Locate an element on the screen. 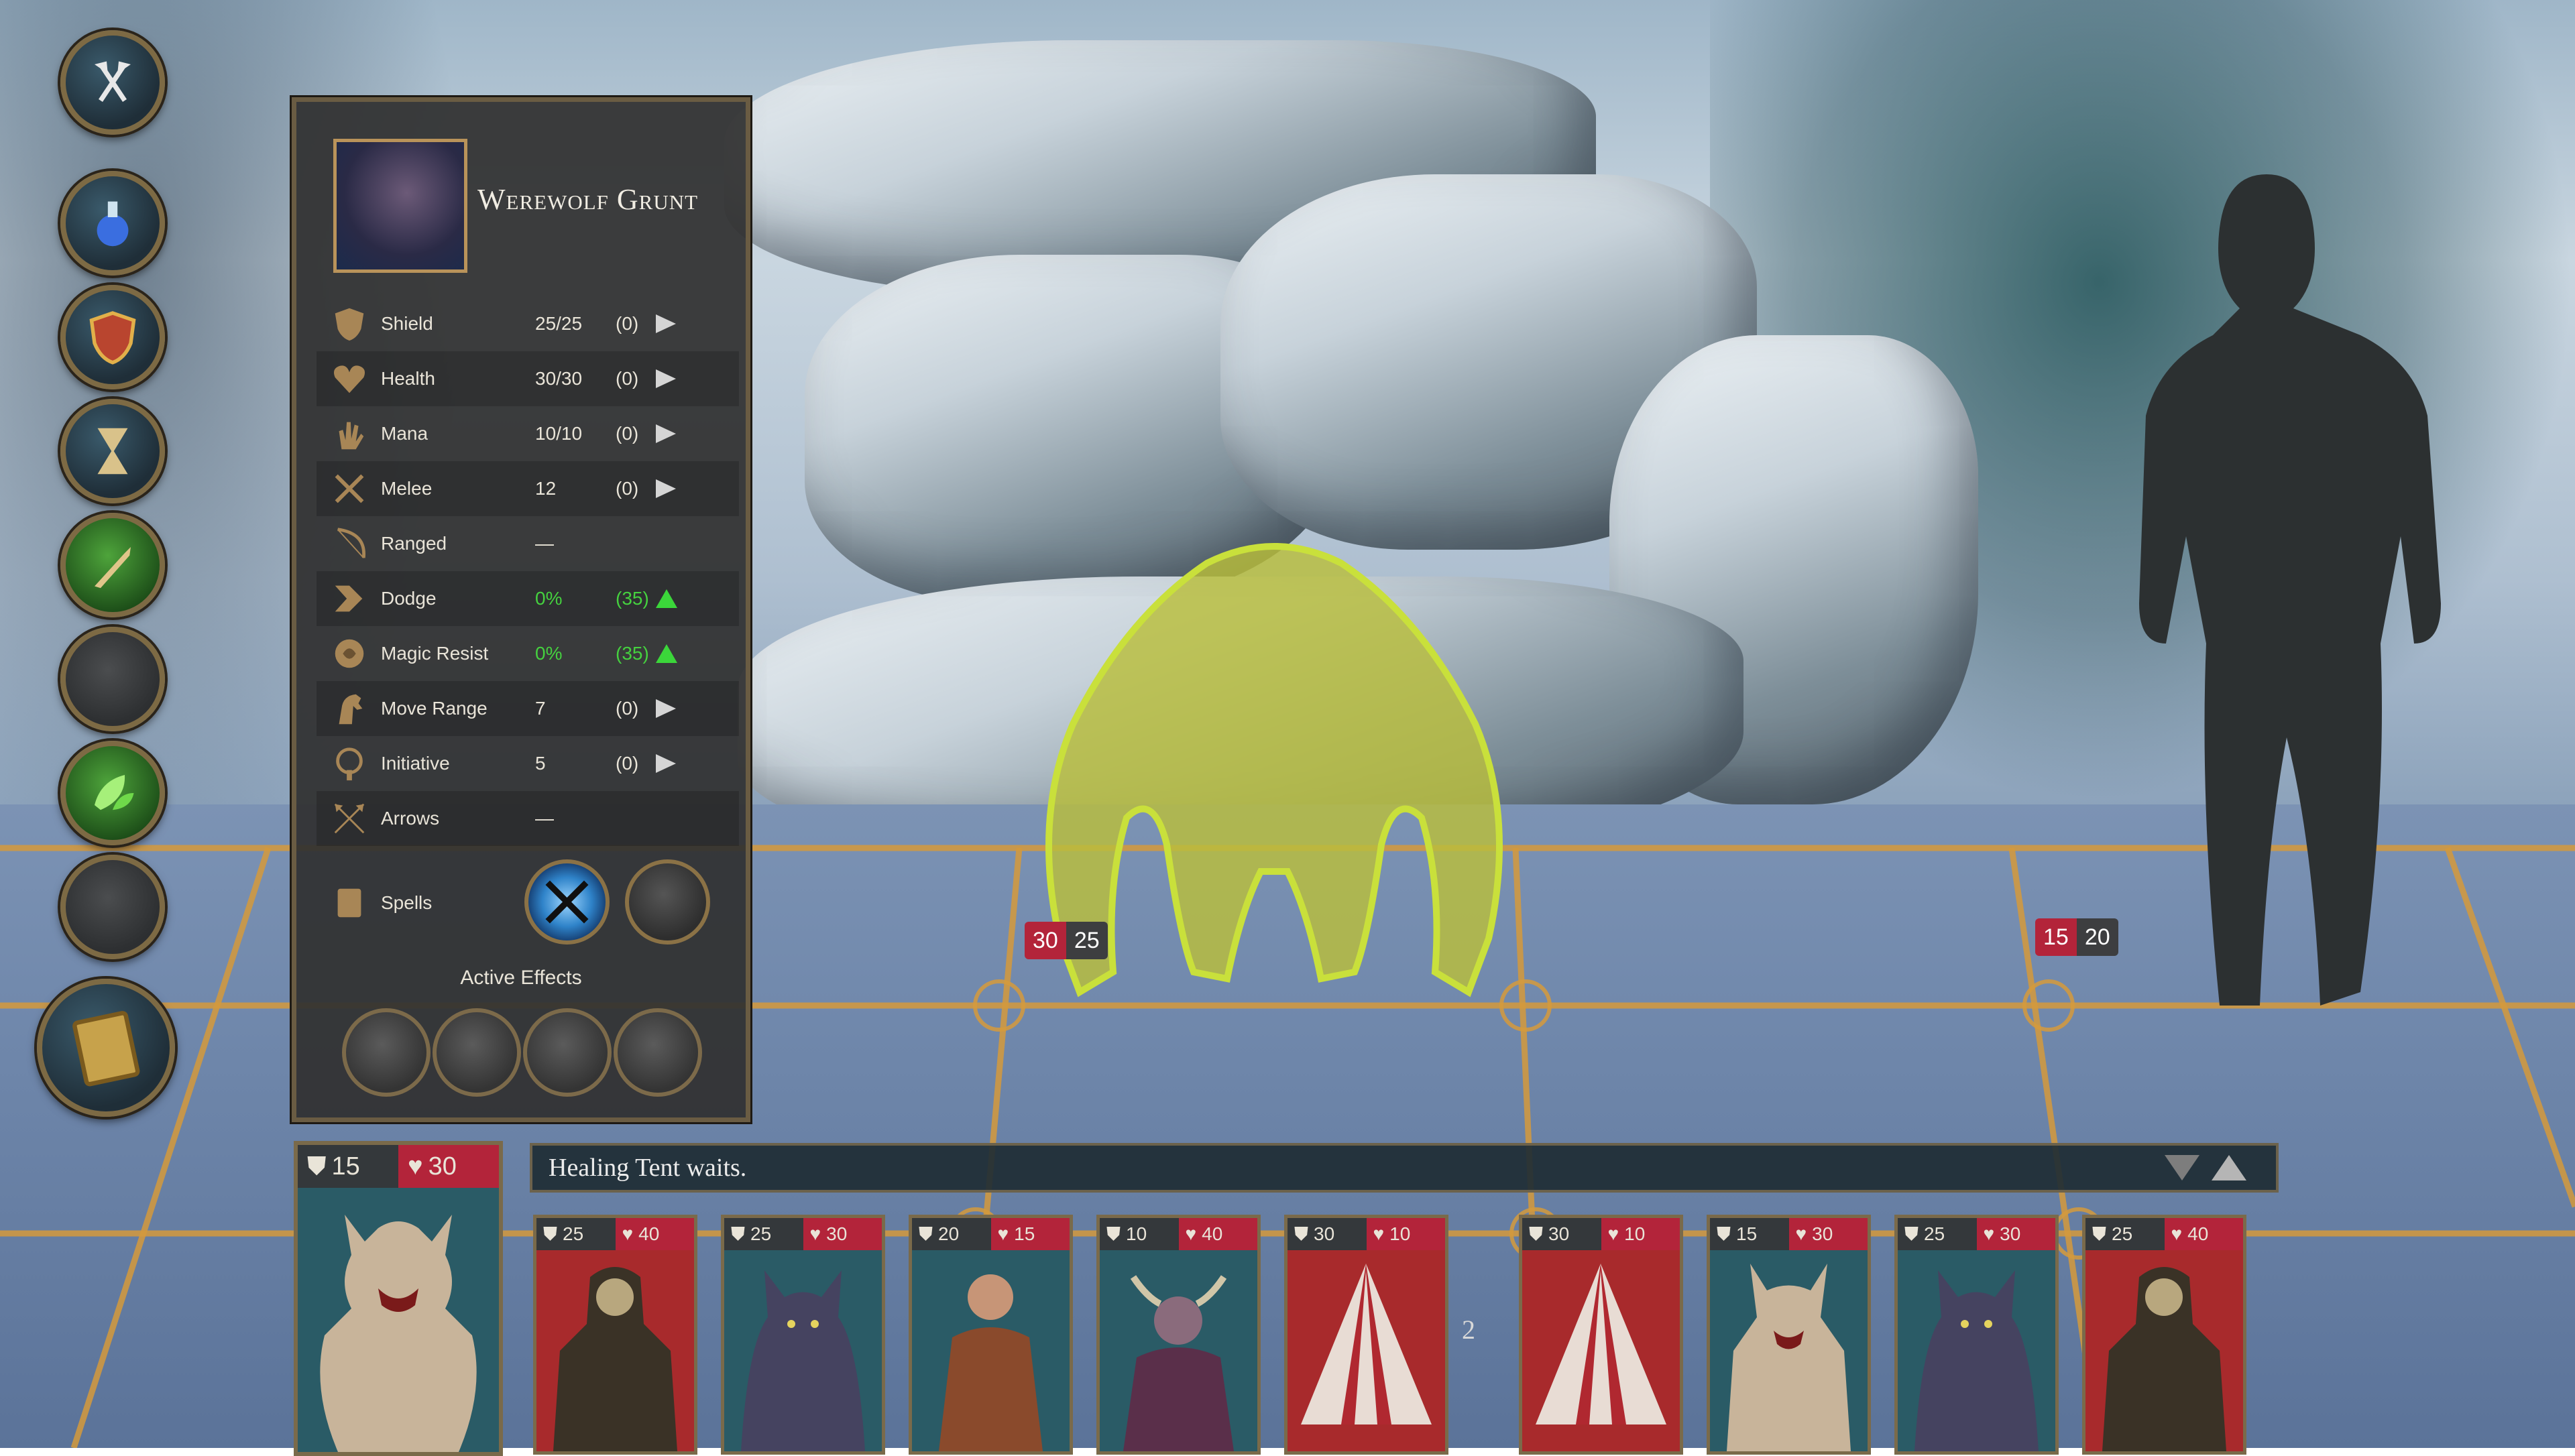  attack-button is located at coordinates (112, 565).